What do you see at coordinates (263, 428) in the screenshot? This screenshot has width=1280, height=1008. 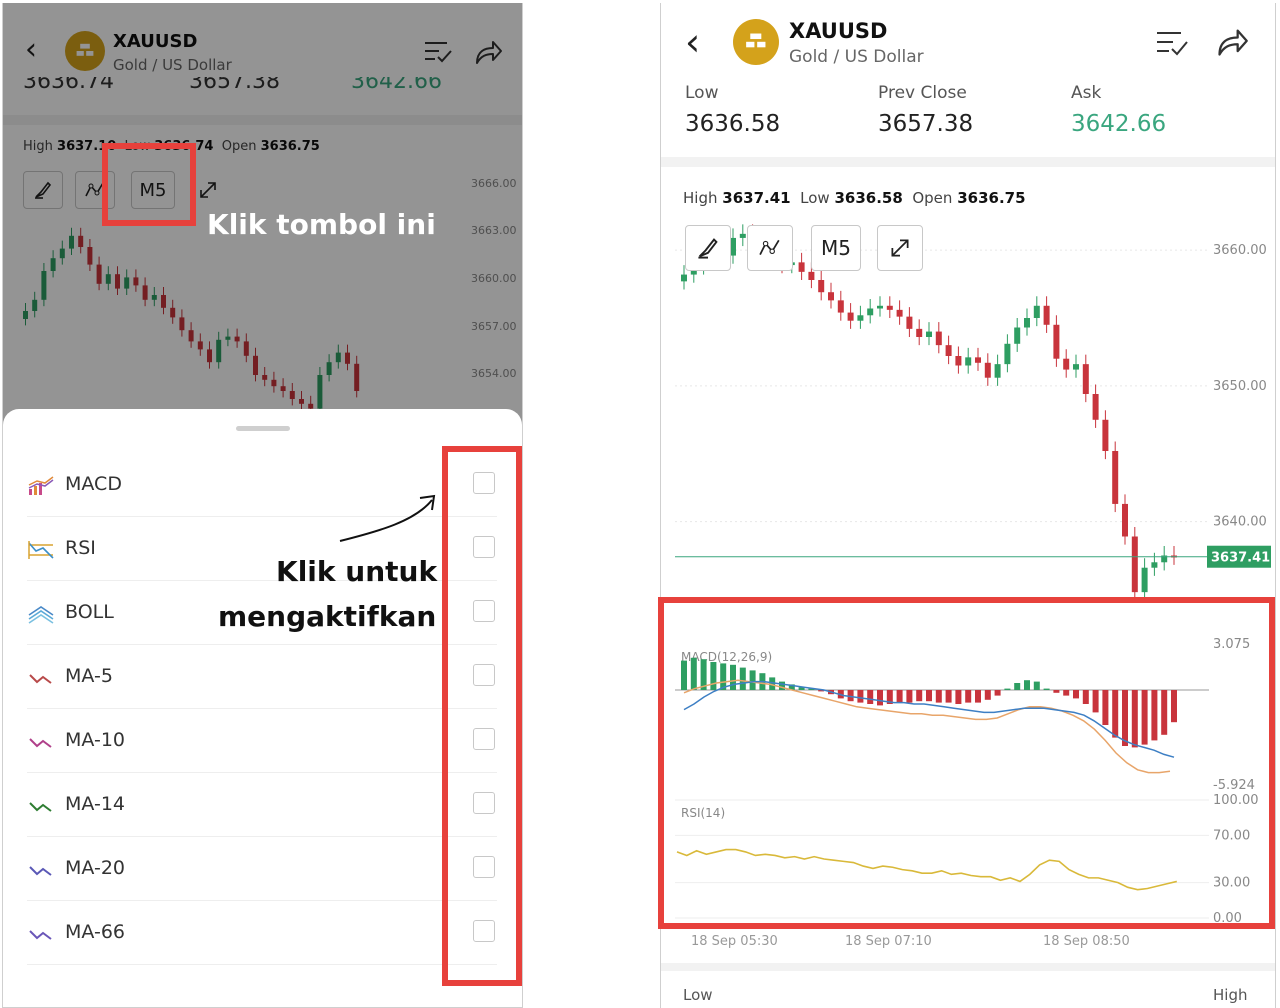 I see `sheet-drag-handle` at bounding box center [263, 428].